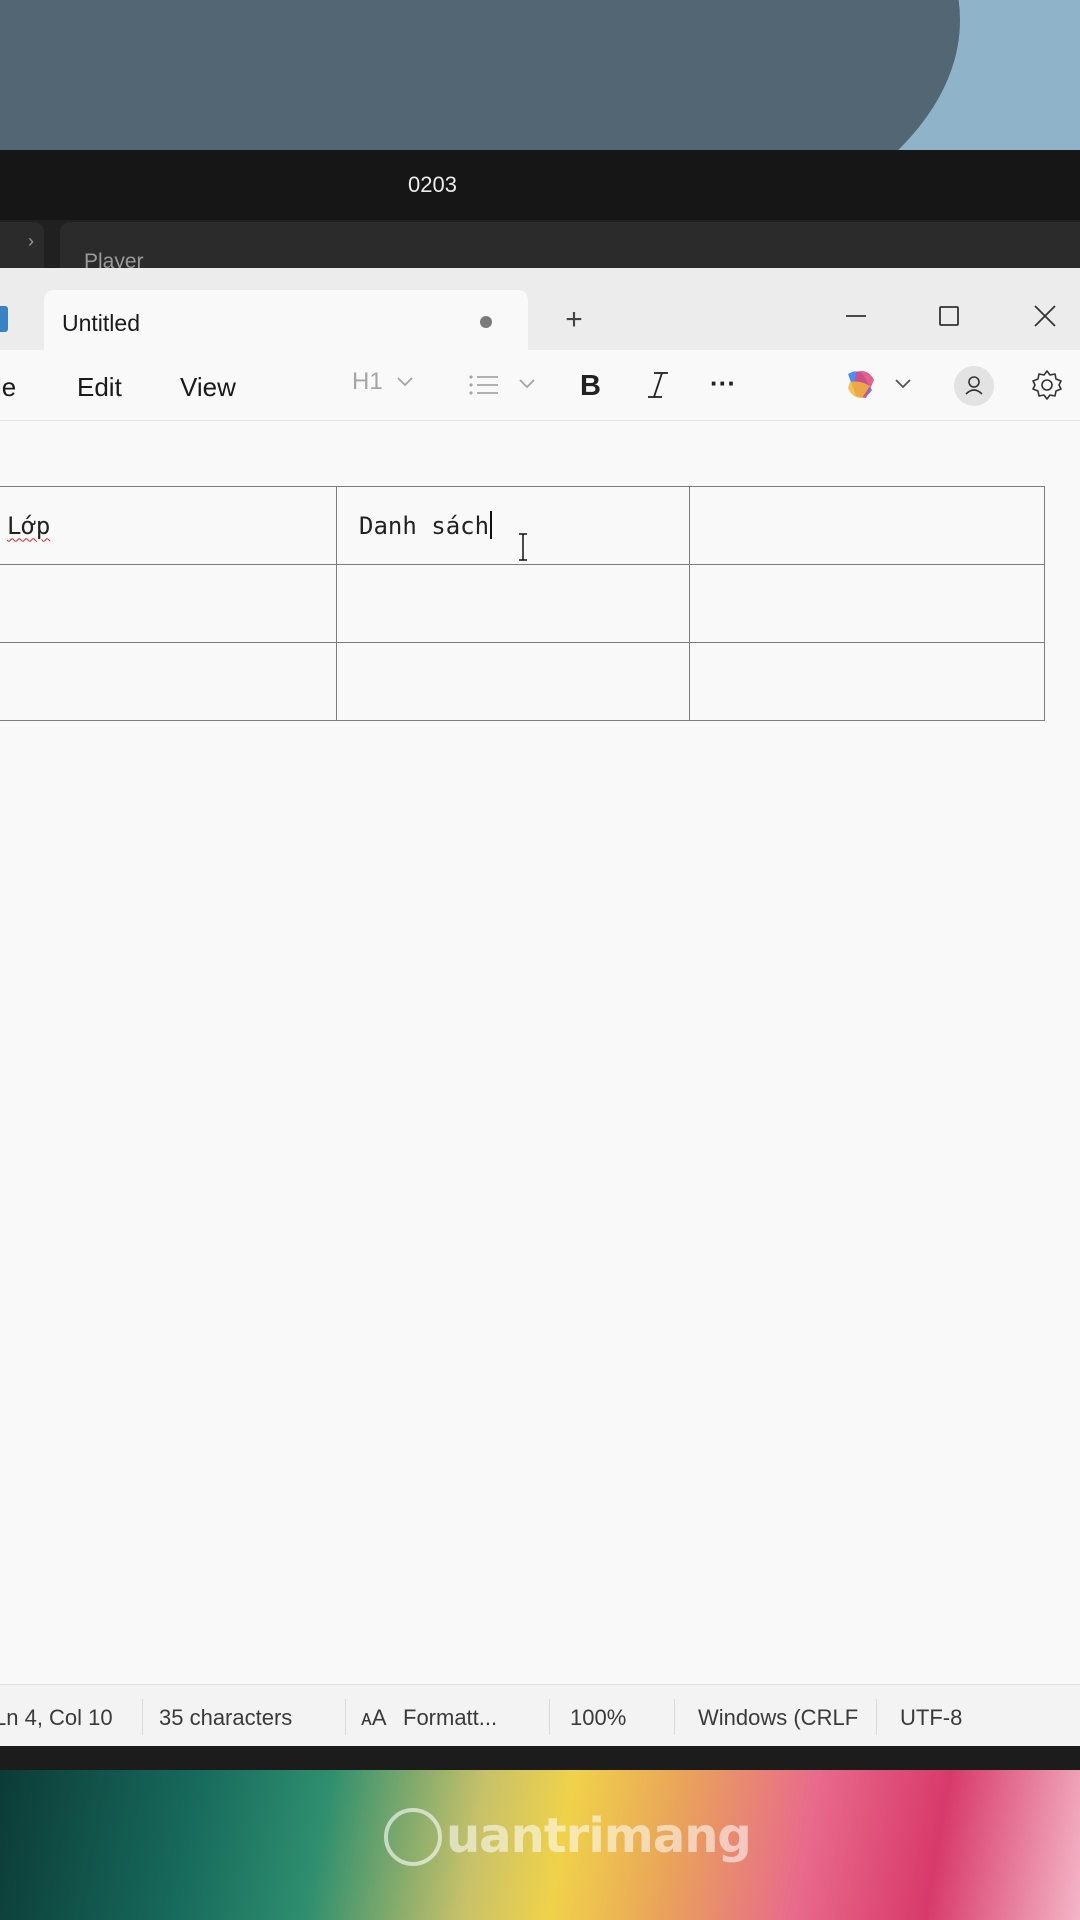 The height and width of the screenshot is (1920, 1080). Describe the element at coordinates (574, 320) in the screenshot. I see `new-tab-button: +` at that location.